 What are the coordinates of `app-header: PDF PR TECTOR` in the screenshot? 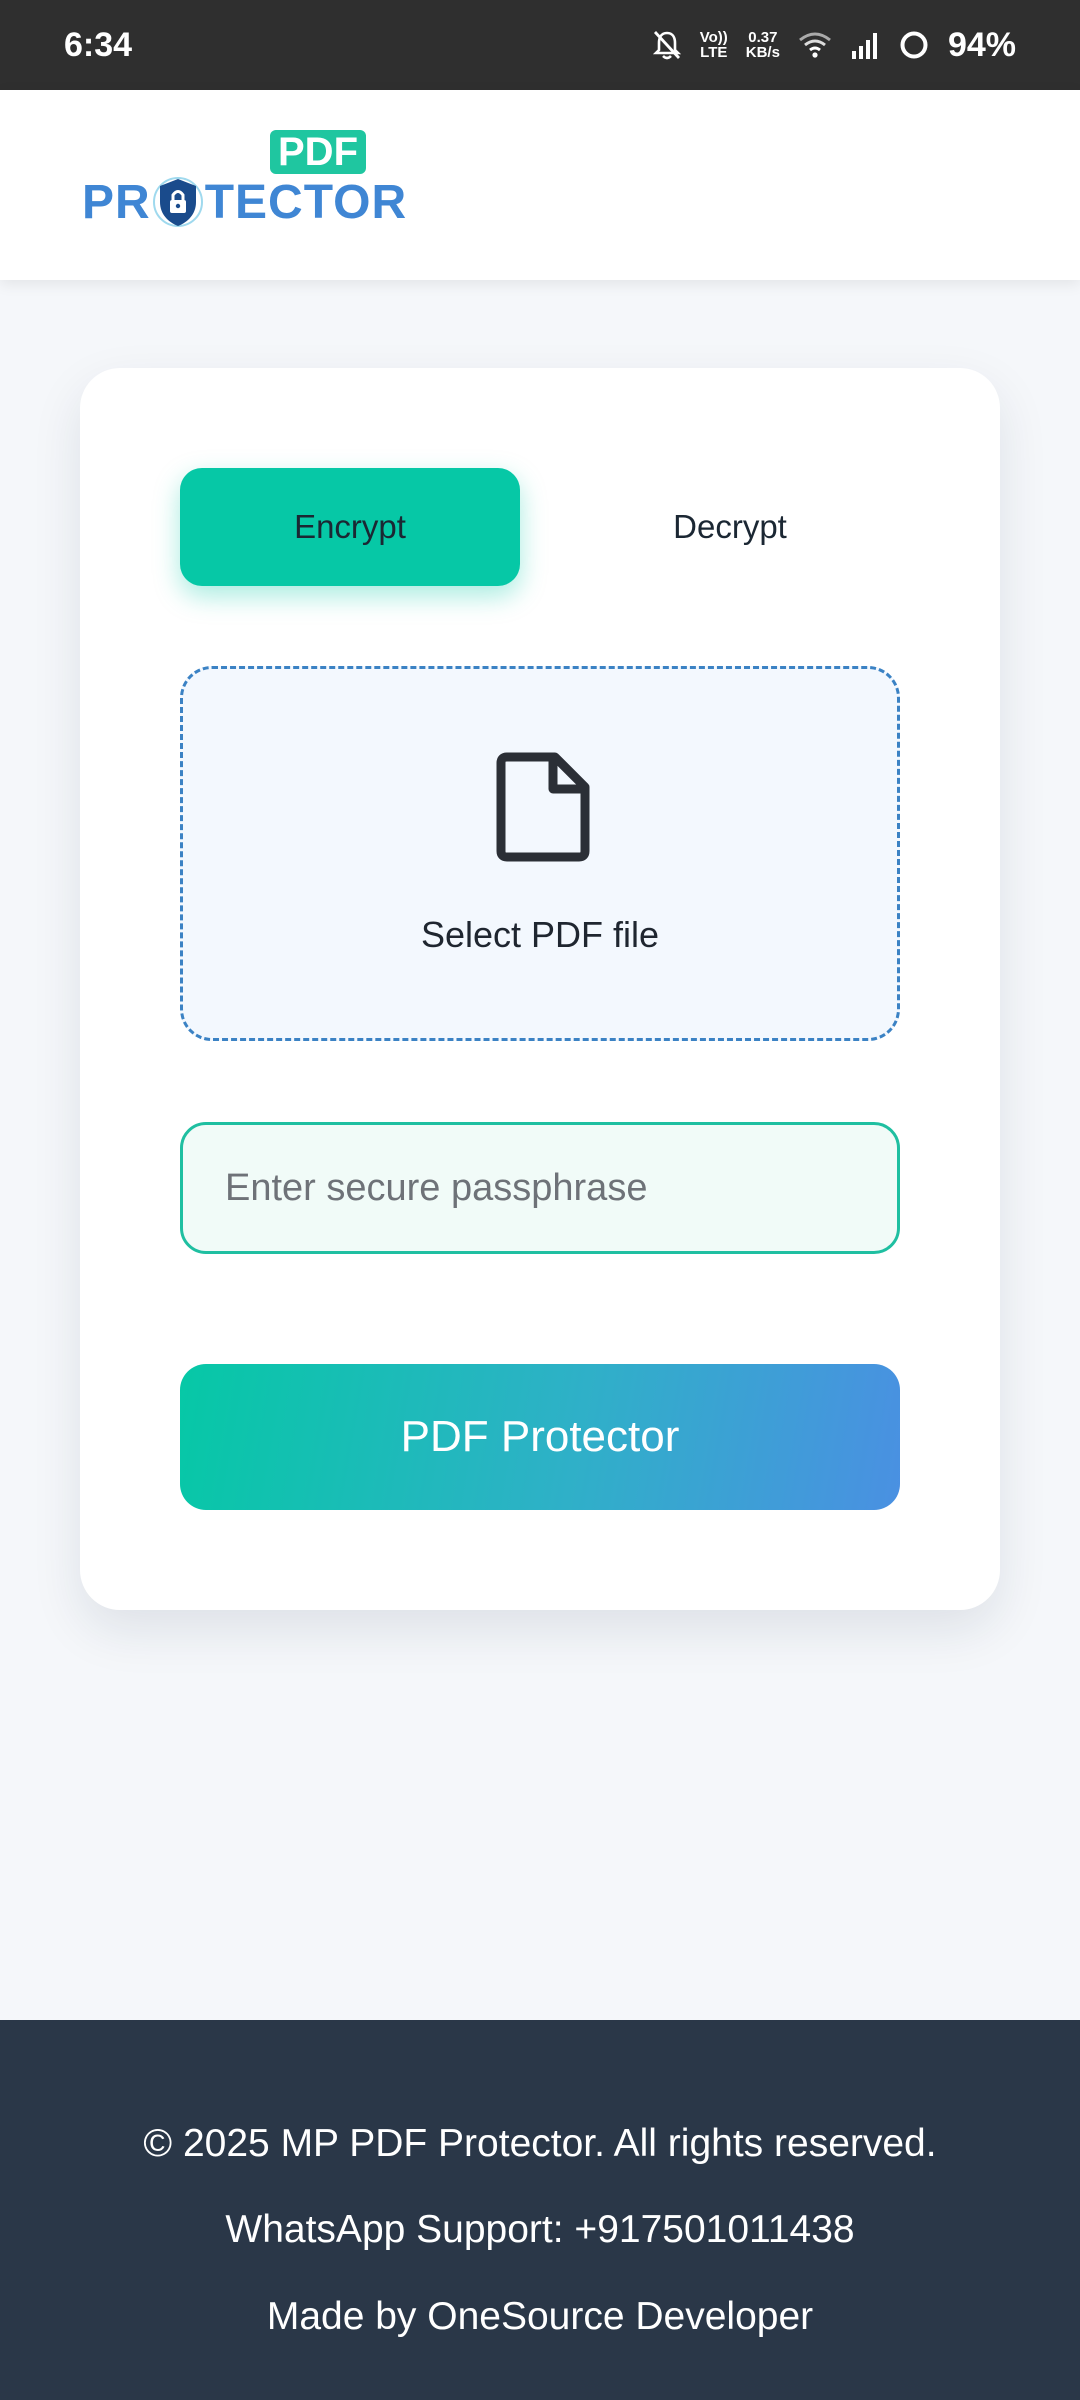 It's located at (540, 185).